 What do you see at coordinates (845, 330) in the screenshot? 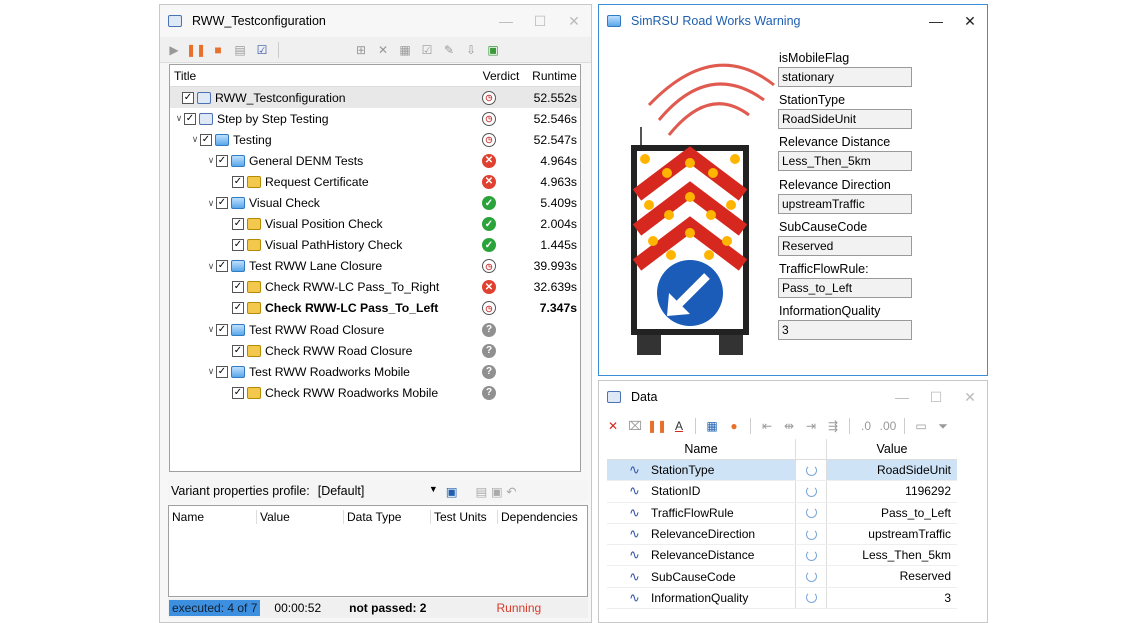
I see `field-value: 3` at bounding box center [845, 330].